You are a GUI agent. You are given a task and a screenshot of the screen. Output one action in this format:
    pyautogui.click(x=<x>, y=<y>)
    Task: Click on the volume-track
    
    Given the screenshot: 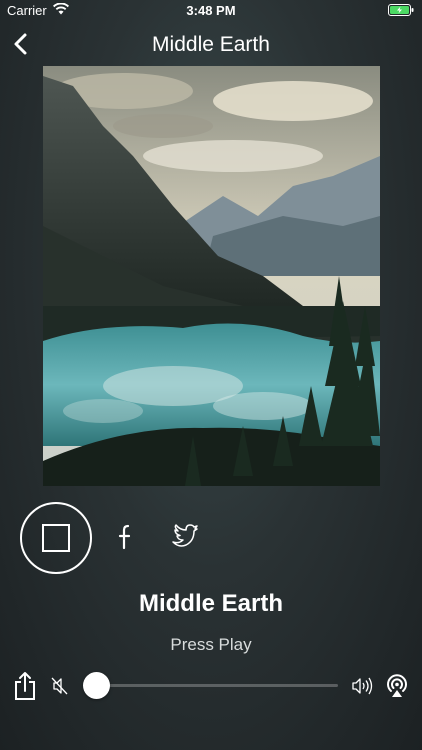 What is the action you would take?
    pyautogui.click(x=217, y=685)
    